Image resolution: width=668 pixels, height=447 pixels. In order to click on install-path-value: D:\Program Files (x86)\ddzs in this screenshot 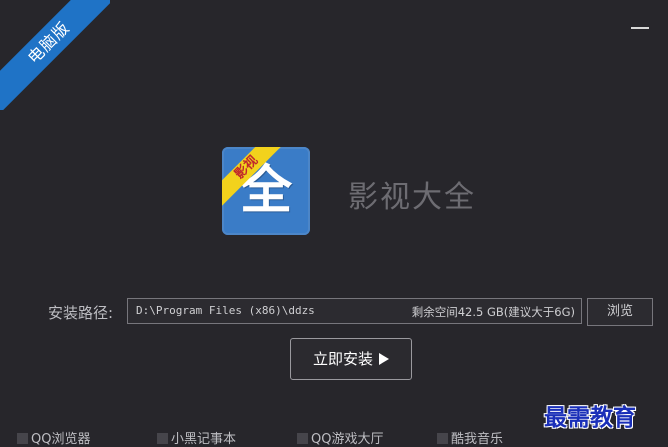, I will do `click(225, 310)`.